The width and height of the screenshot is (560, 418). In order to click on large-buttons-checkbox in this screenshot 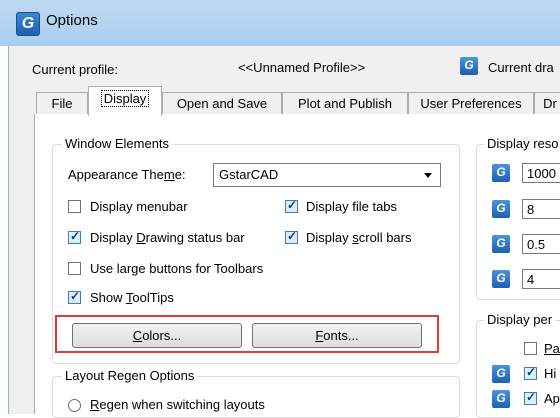, I will do `click(74, 268)`.